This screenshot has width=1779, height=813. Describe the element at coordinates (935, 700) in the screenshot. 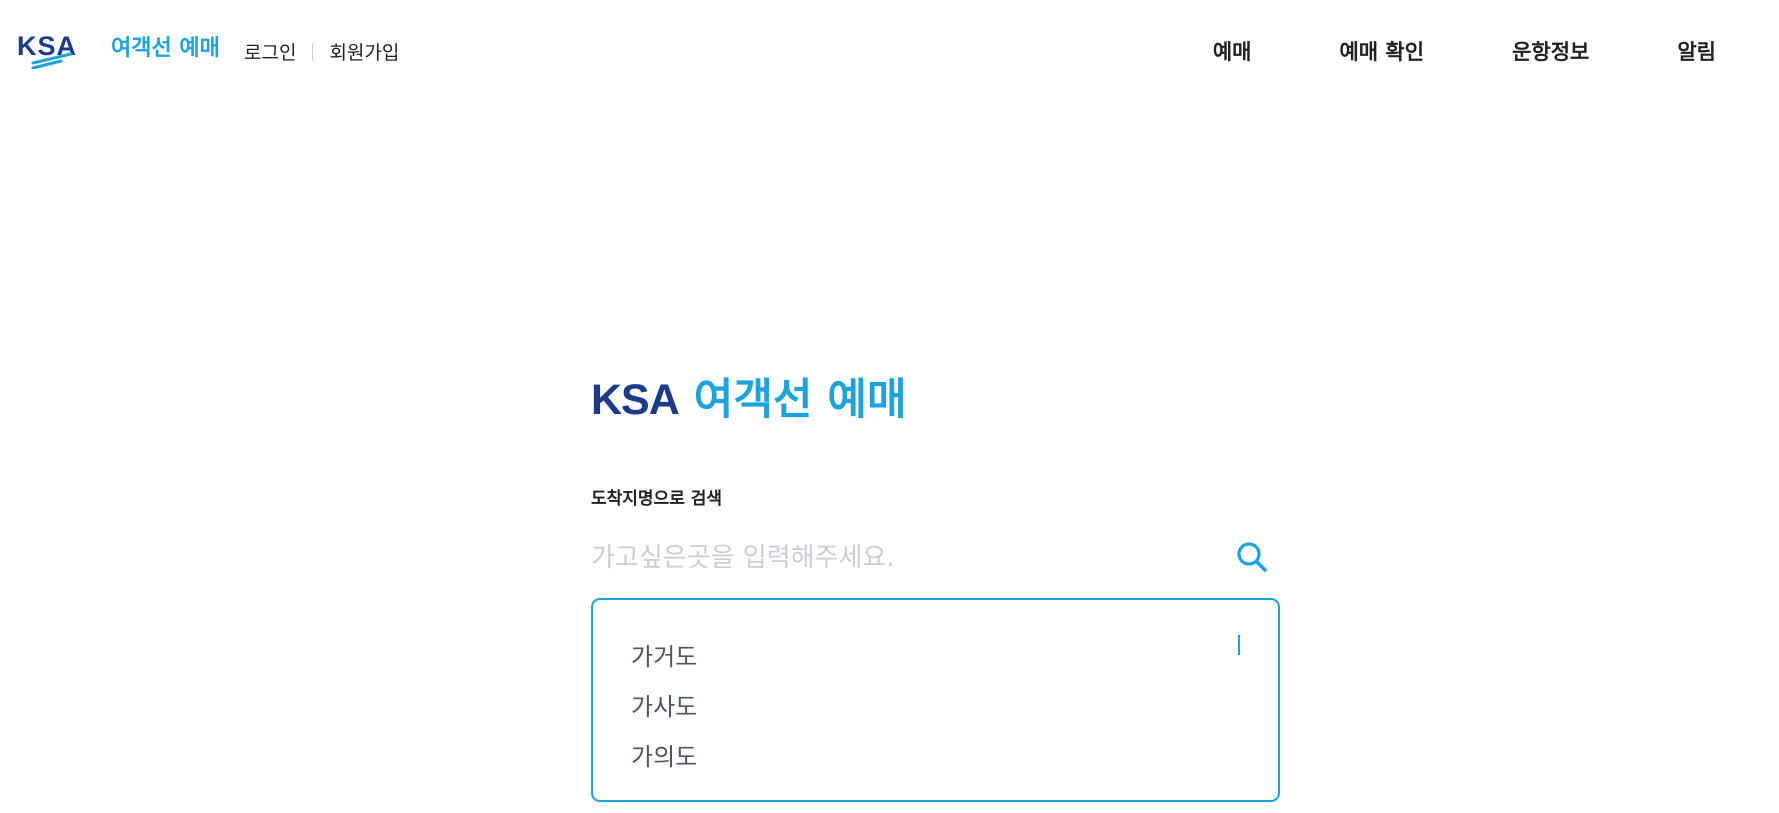

I see `suggestion-dropdown: 가거도 가사도 가의도` at that location.